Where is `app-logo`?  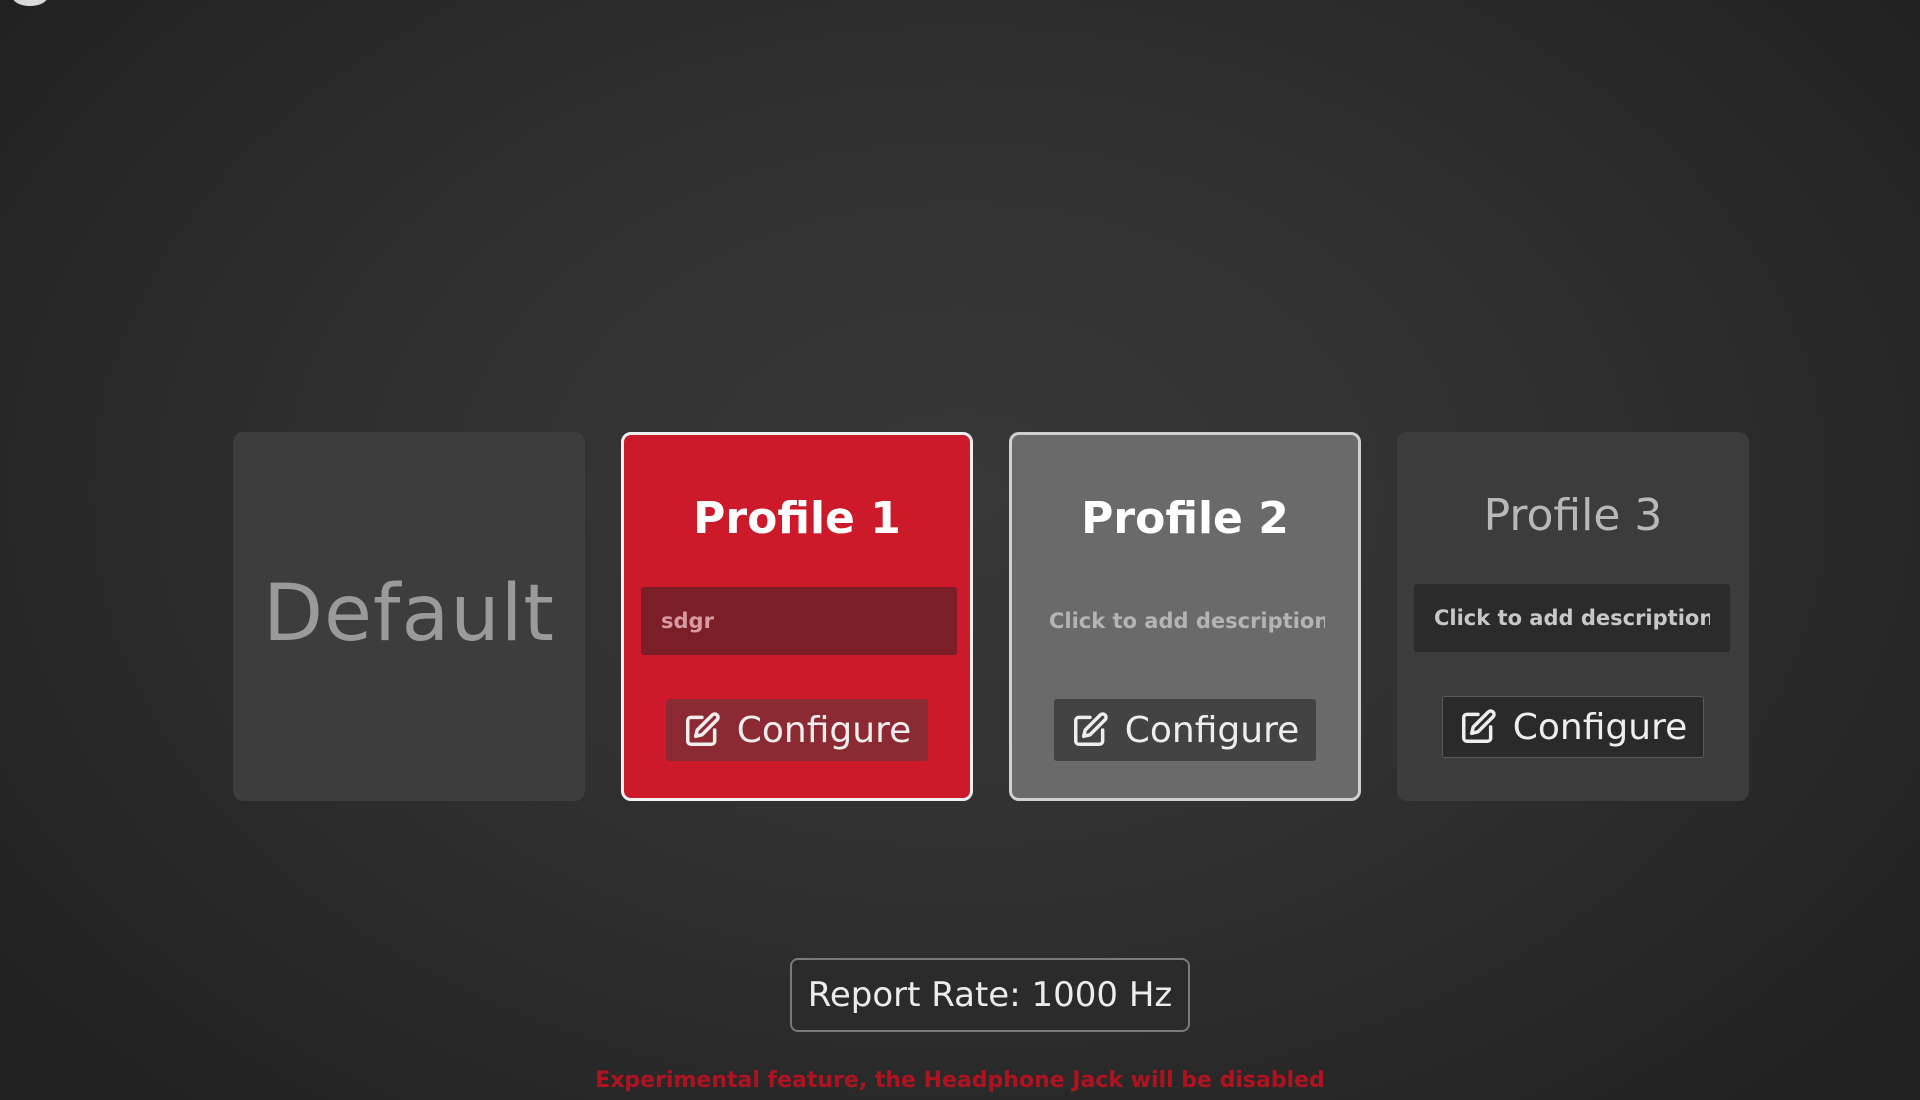 app-logo is located at coordinates (30, 3).